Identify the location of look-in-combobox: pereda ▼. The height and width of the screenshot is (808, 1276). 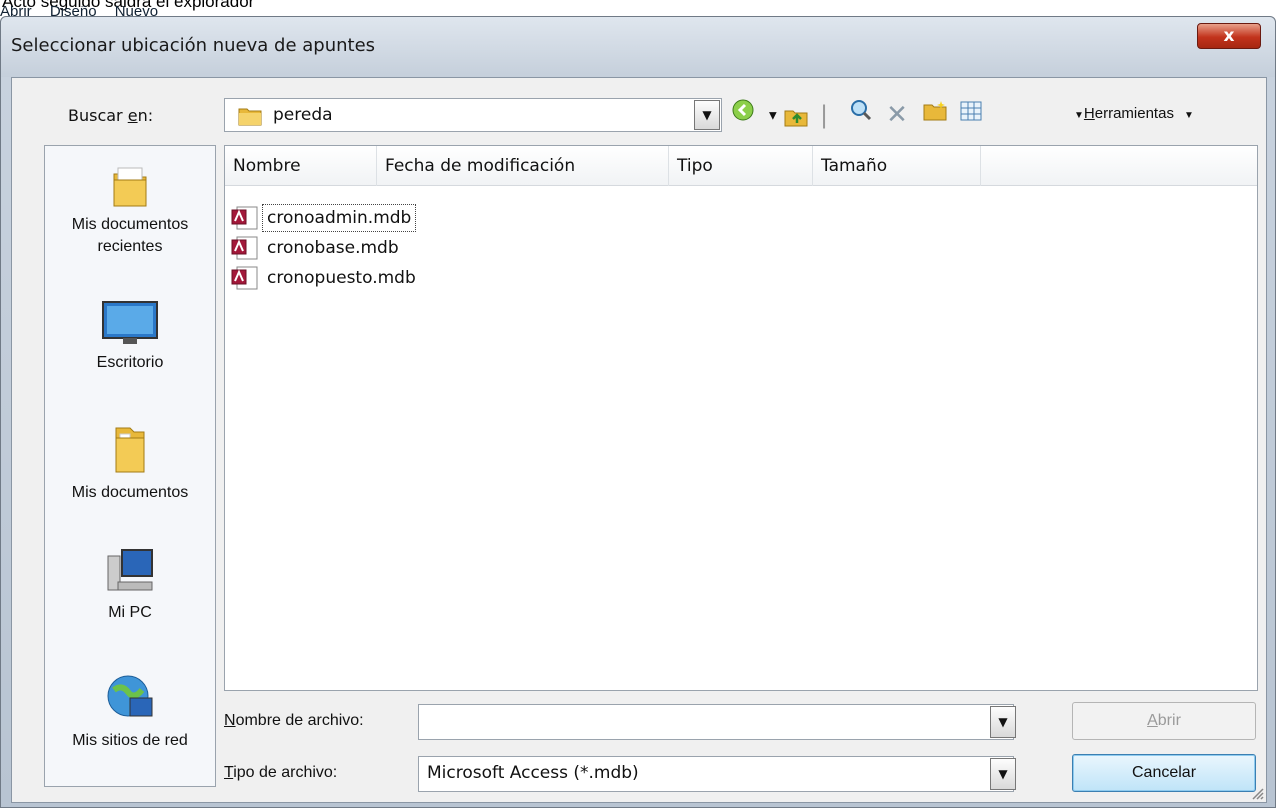
(473, 115).